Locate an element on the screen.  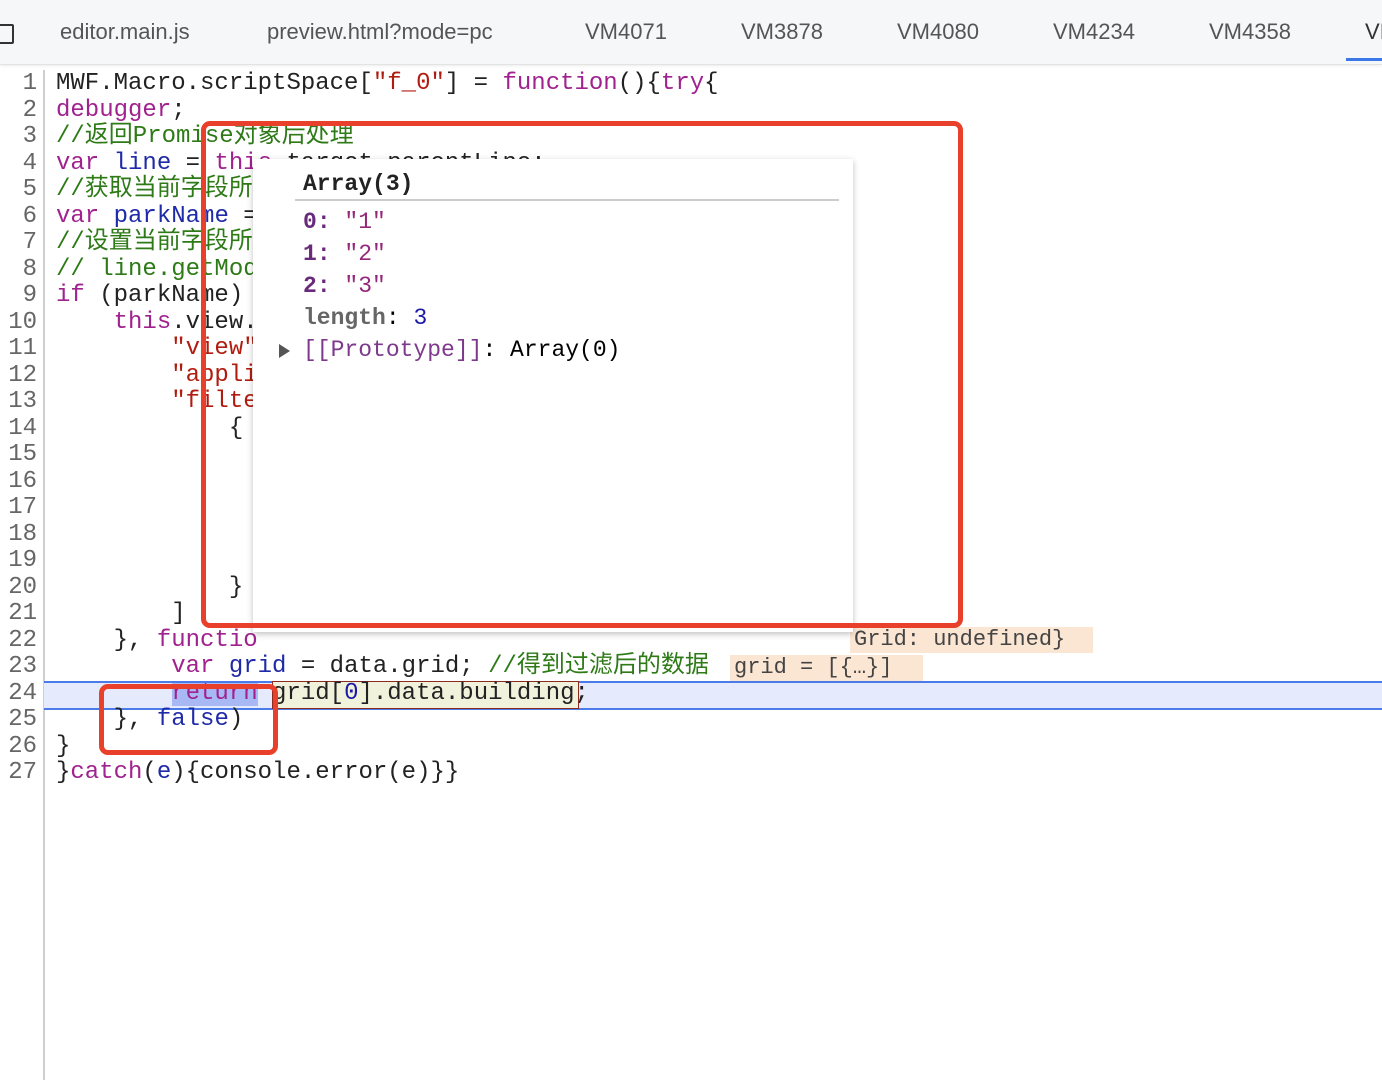
tab-vm4080: VM4080 is located at coordinates (938, 32).